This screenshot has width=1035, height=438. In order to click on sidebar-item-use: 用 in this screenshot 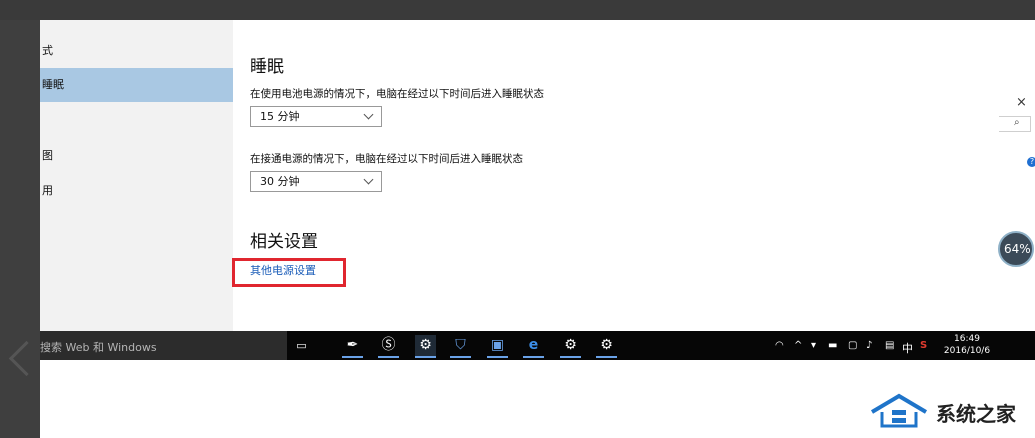, I will do `click(136, 191)`.